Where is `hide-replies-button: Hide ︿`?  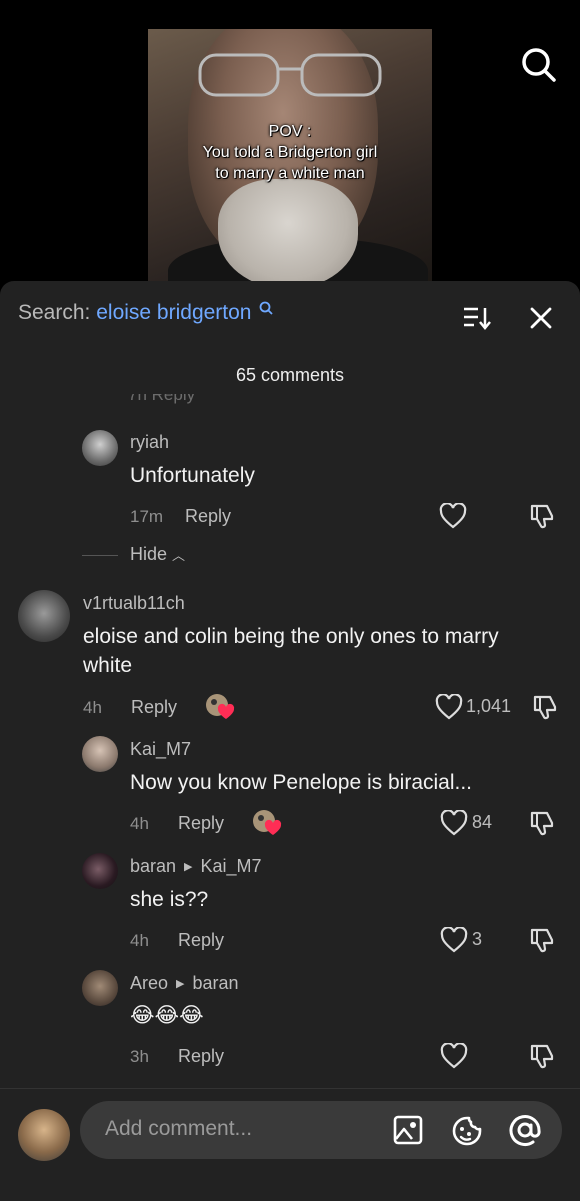
hide-replies-button: Hide ︿ is located at coordinates (133, 554).